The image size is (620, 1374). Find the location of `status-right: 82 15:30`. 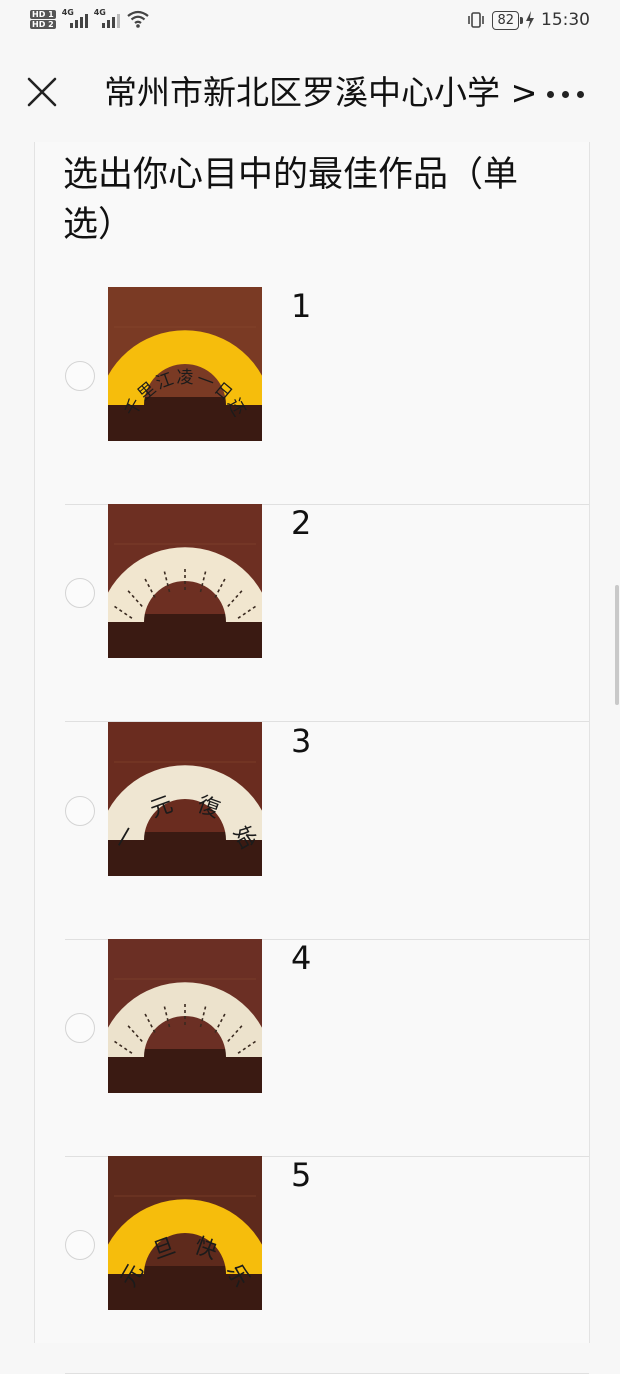

status-right: 82 15:30 is located at coordinates (528, 20).